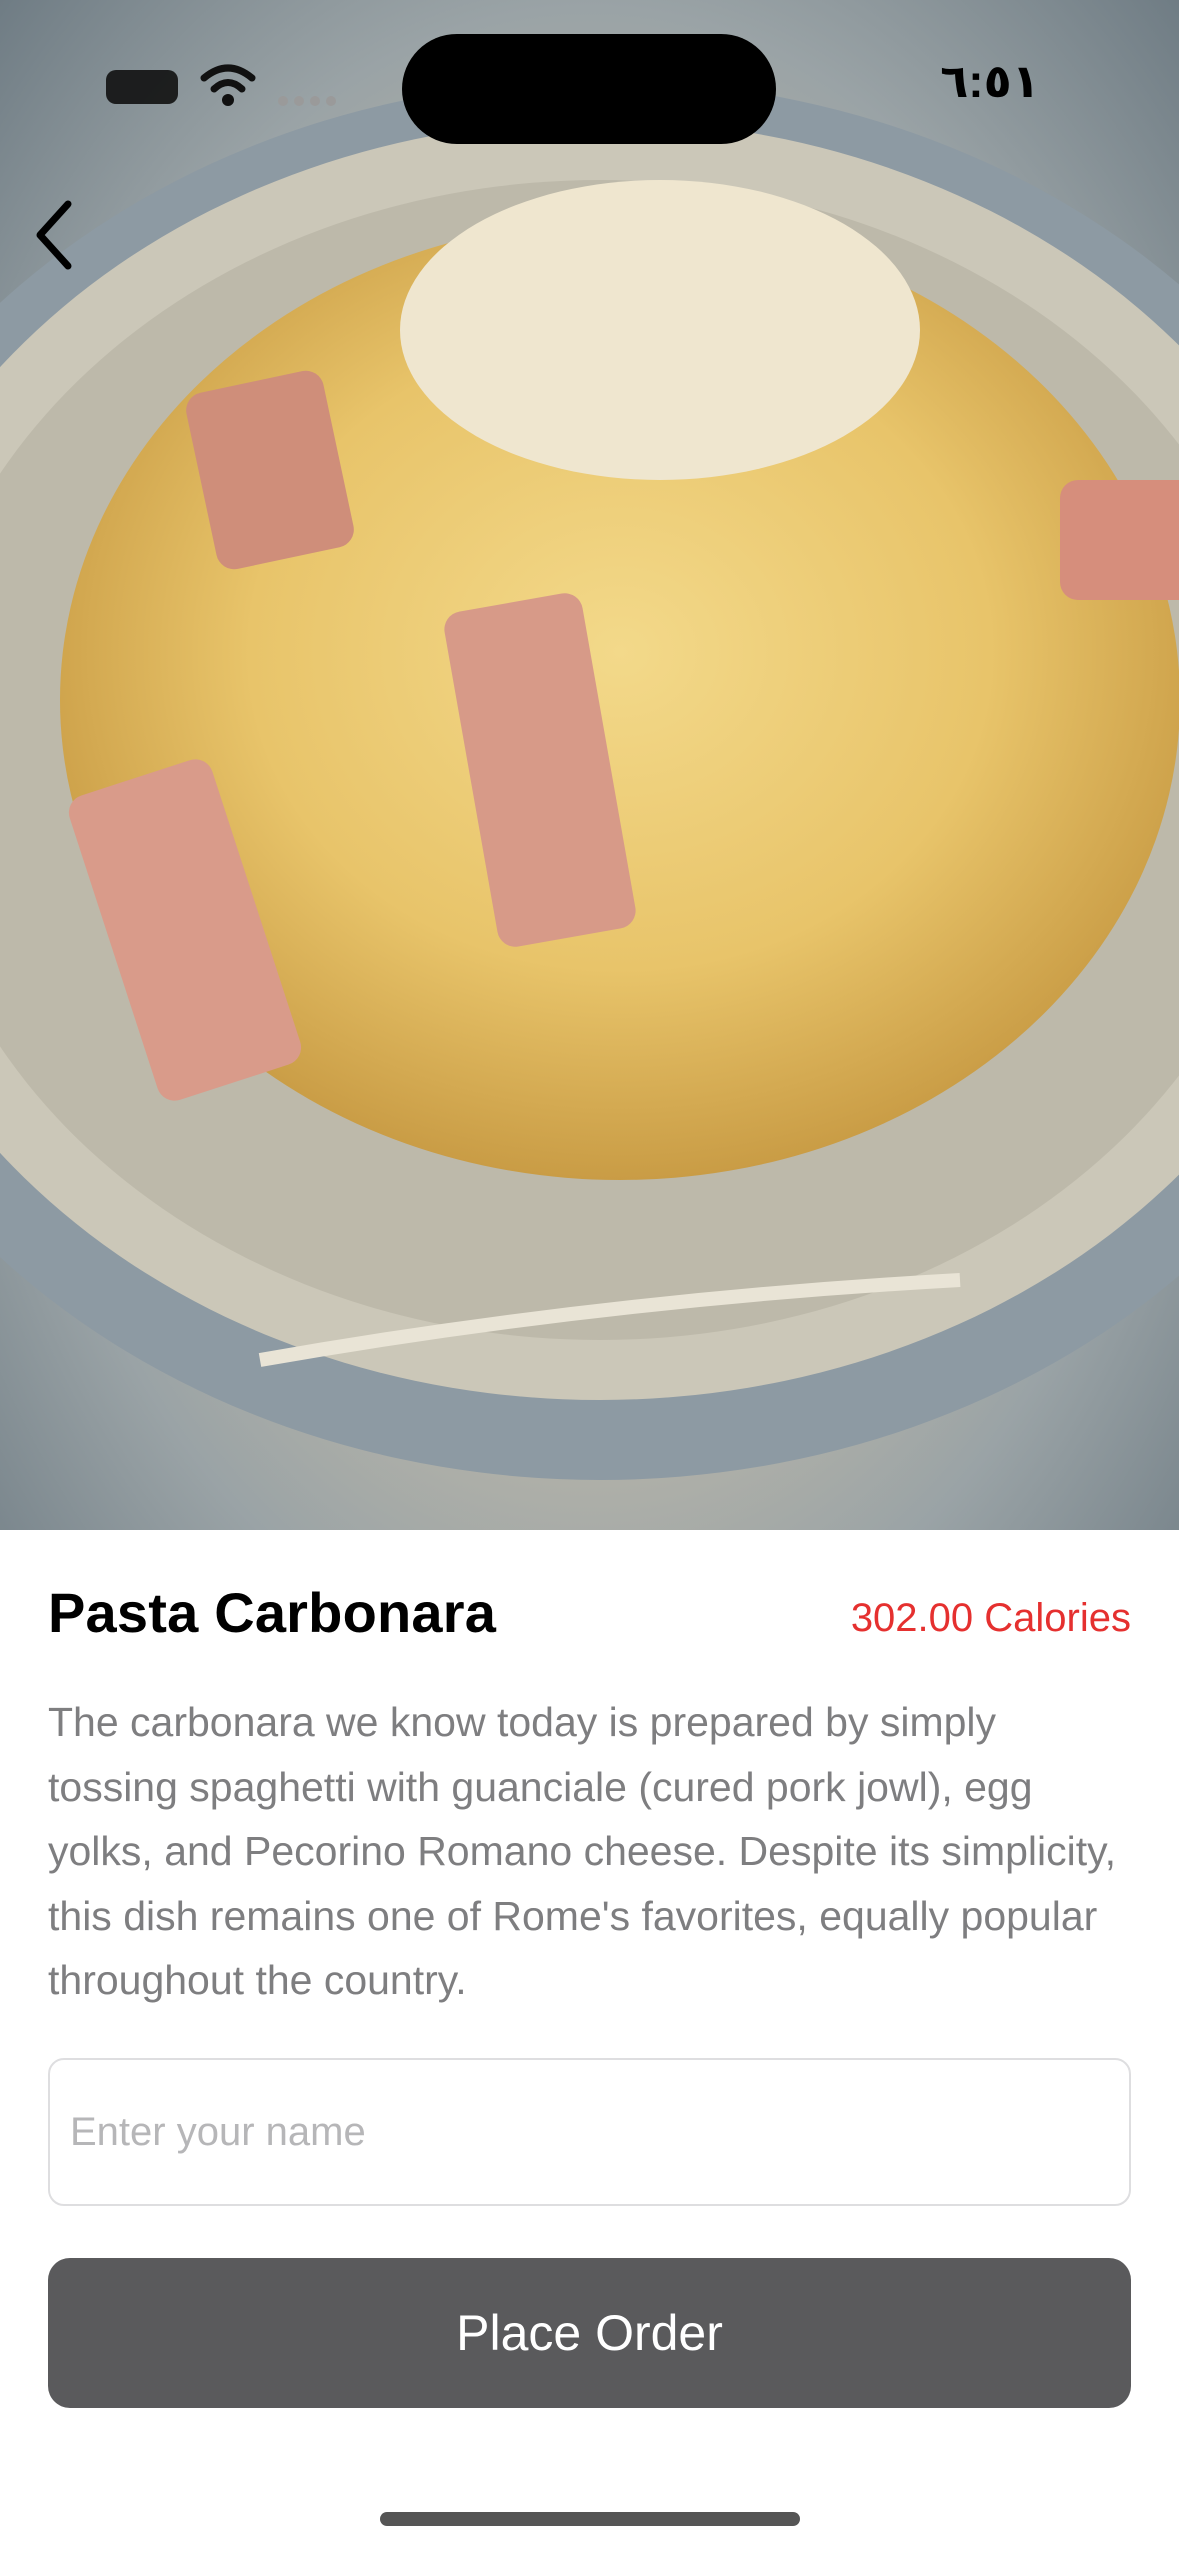  I want to click on wifi-icon, so click(228, 85).